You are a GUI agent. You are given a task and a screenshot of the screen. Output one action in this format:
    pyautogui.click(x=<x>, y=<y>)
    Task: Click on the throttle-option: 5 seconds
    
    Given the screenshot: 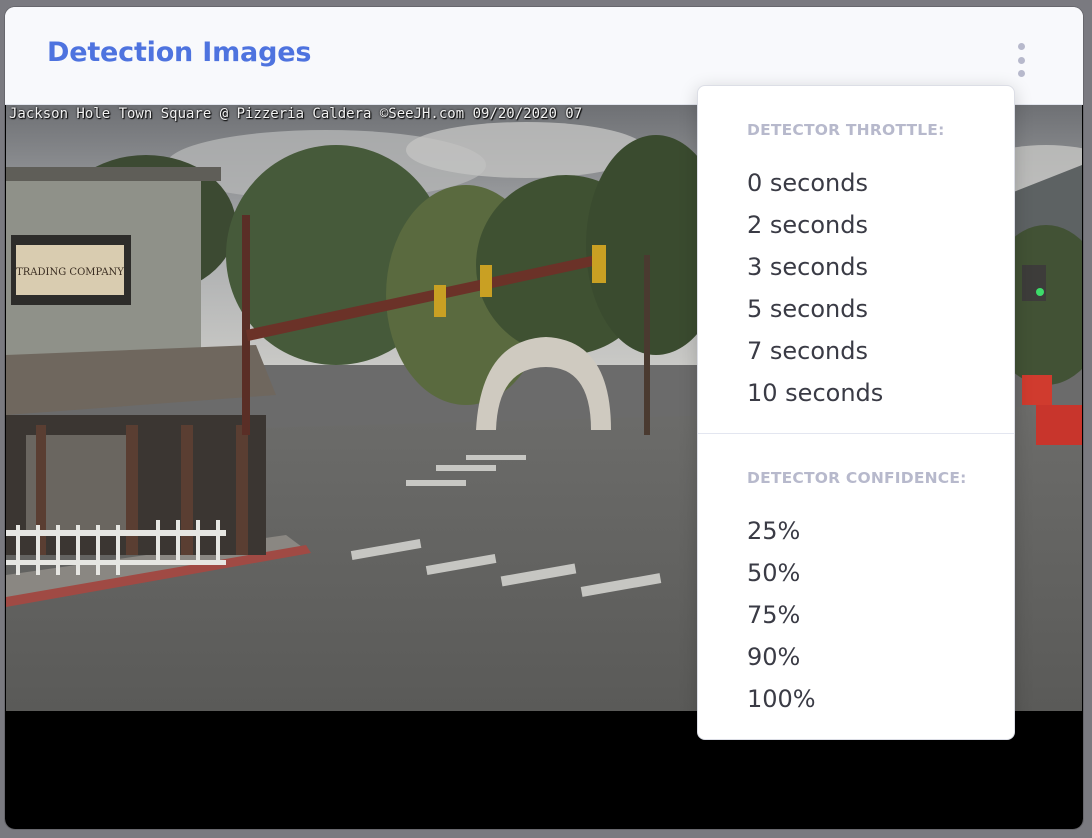 What is the action you would take?
    pyautogui.click(x=807, y=309)
    